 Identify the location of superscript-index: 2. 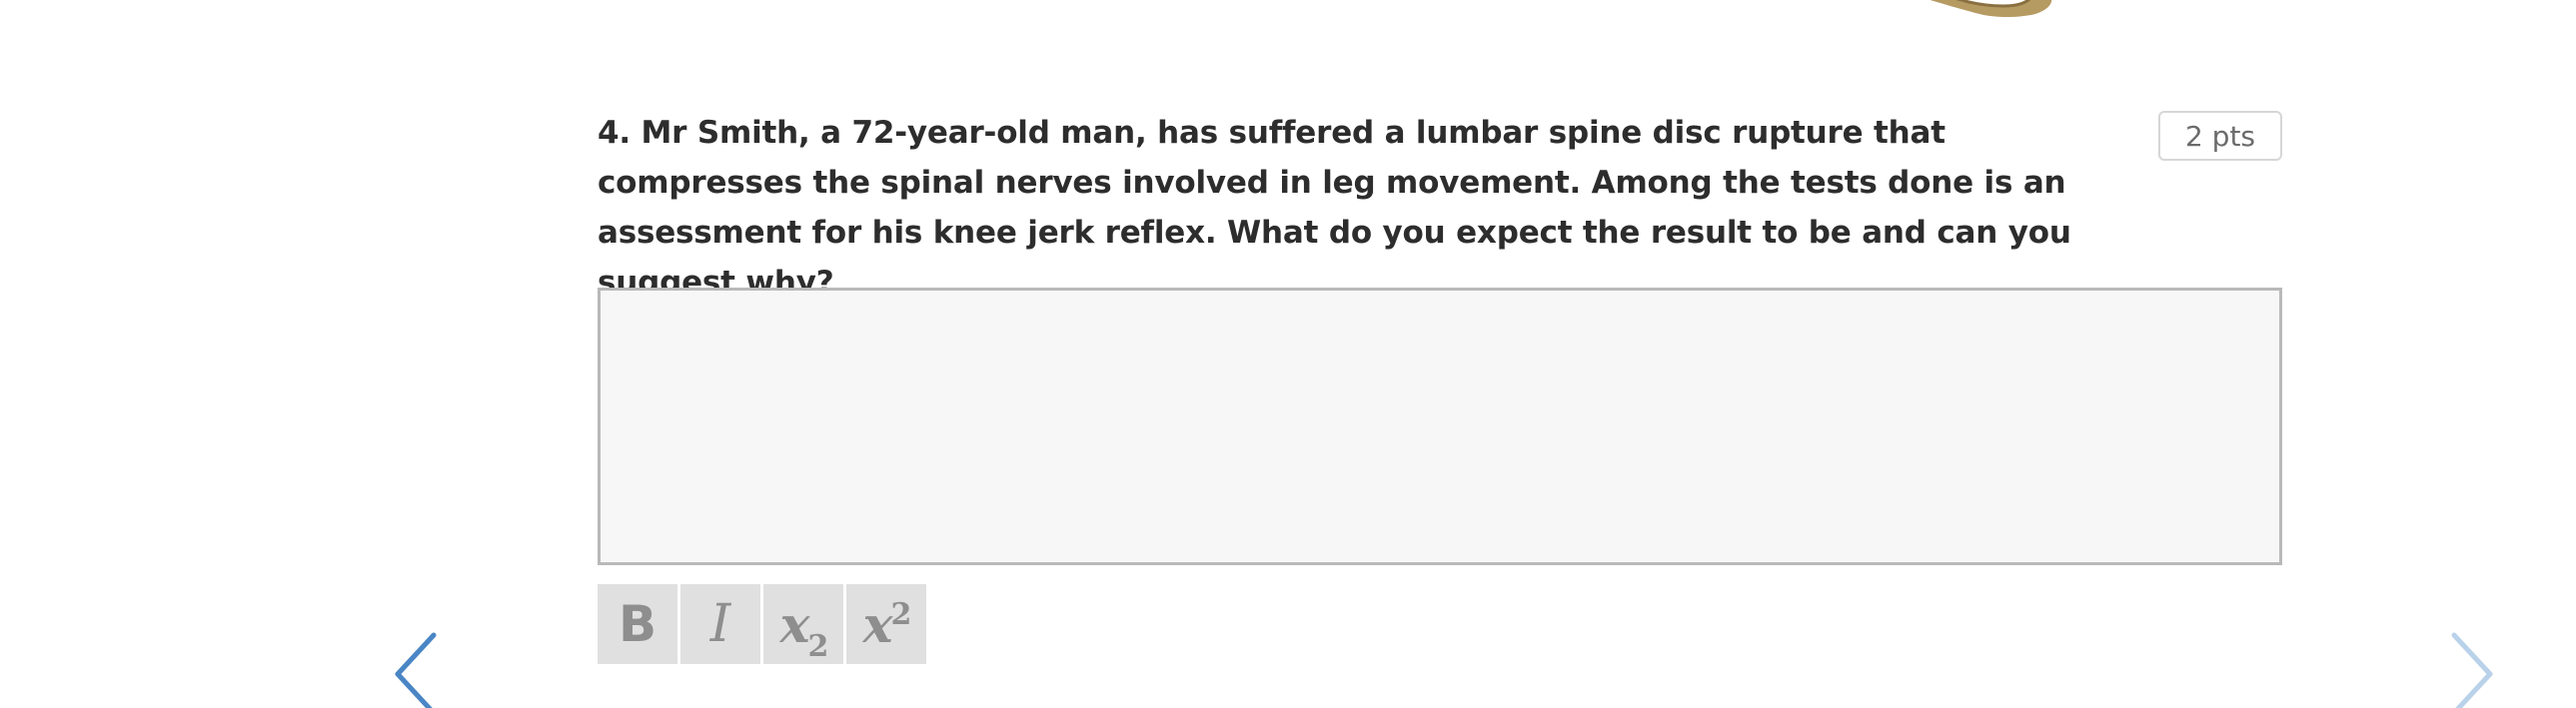
(900, 614).